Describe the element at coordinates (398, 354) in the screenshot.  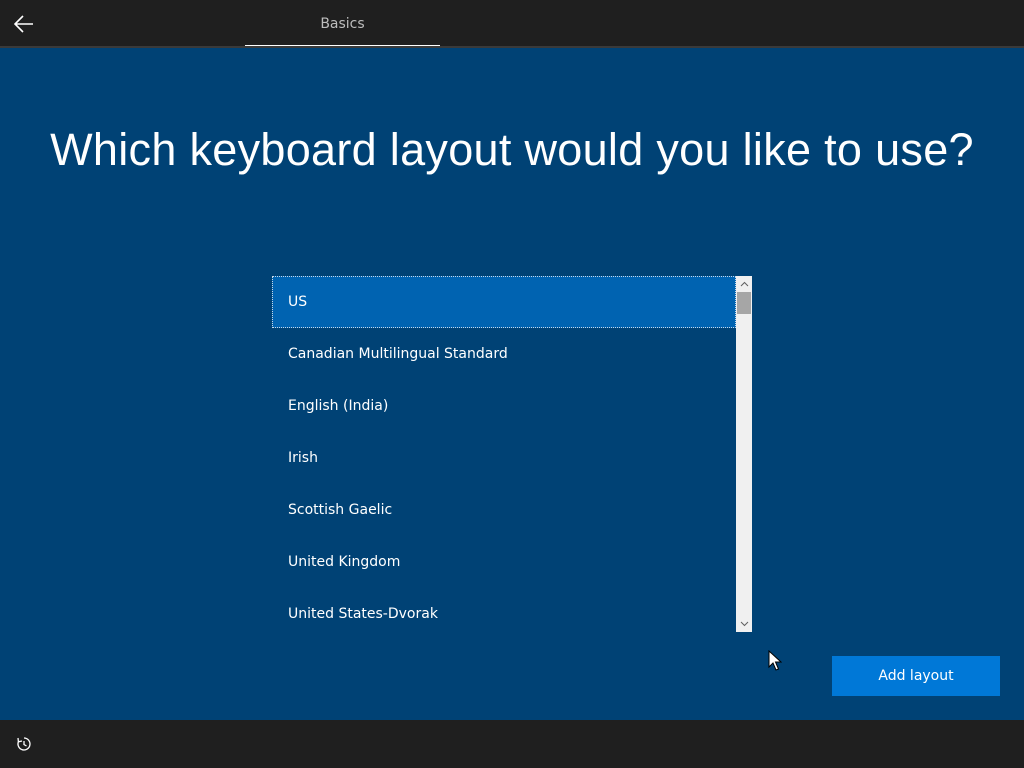
I see `list-item-label: Canadian Multilingual Standard` at that location.